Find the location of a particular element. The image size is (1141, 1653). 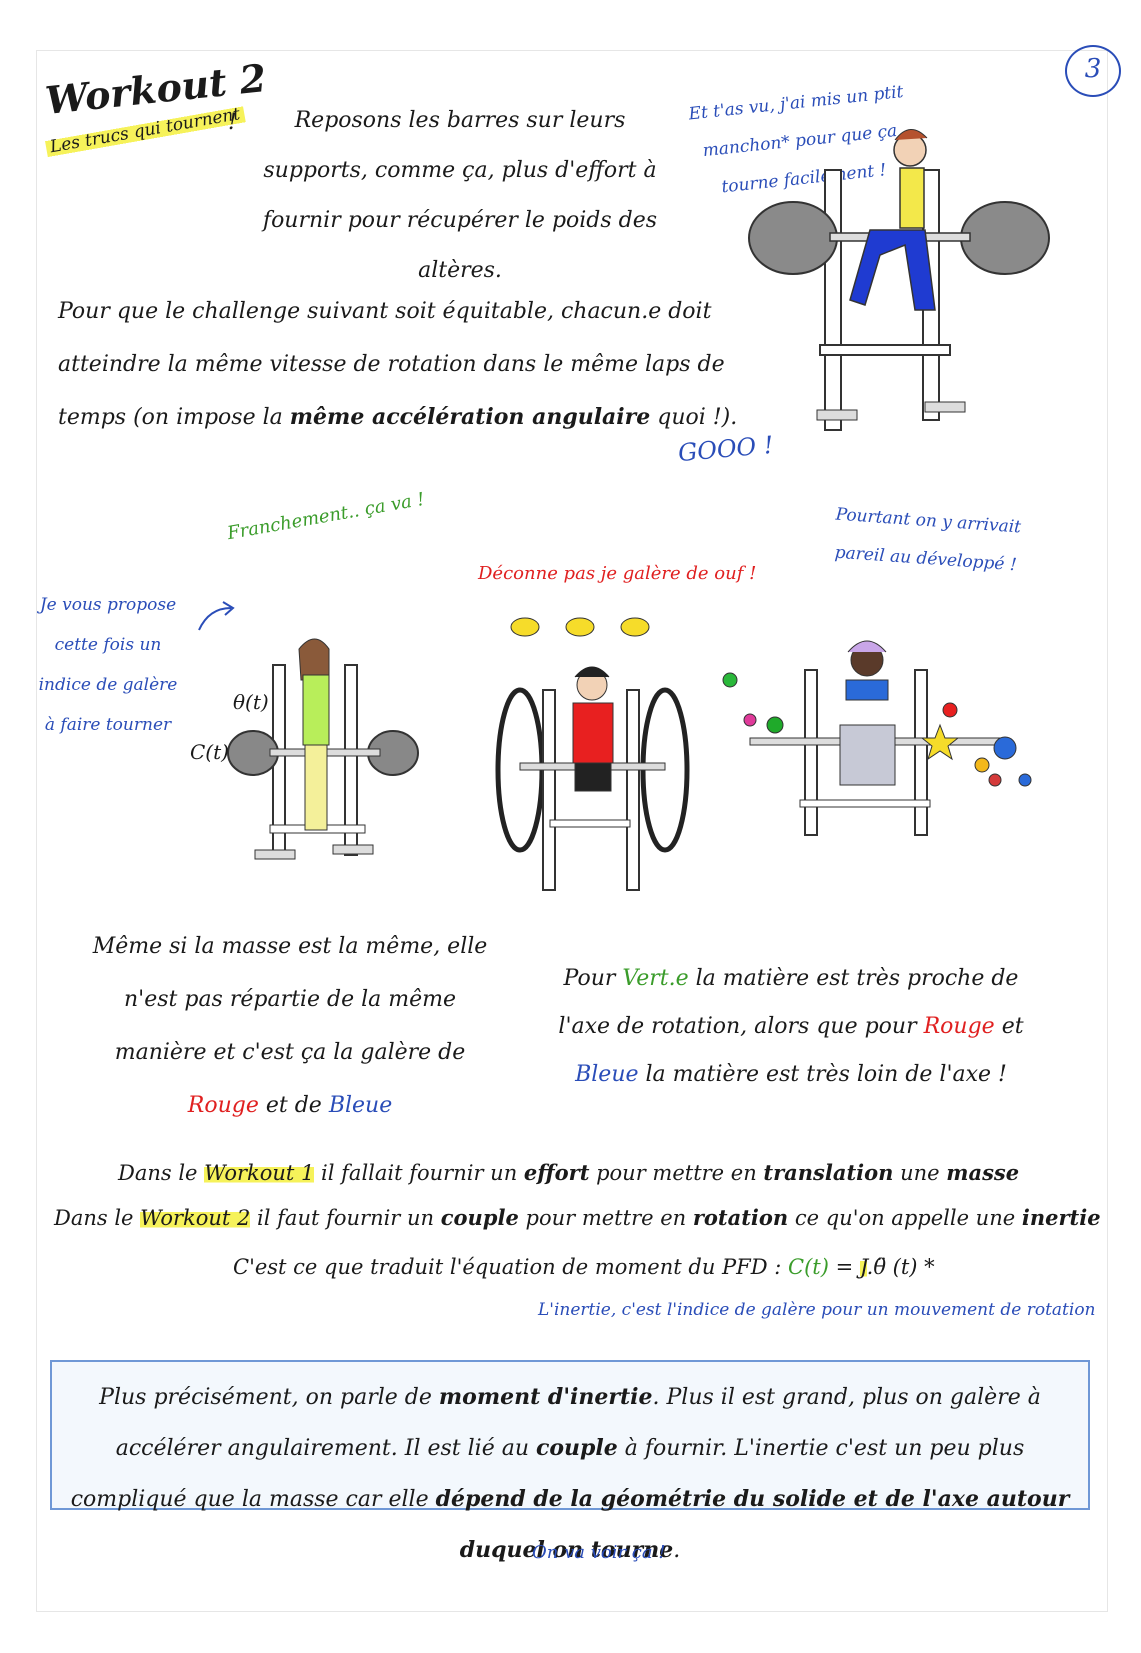

line1-b: il fallait fournir un is located at coordinates (419, 1173).